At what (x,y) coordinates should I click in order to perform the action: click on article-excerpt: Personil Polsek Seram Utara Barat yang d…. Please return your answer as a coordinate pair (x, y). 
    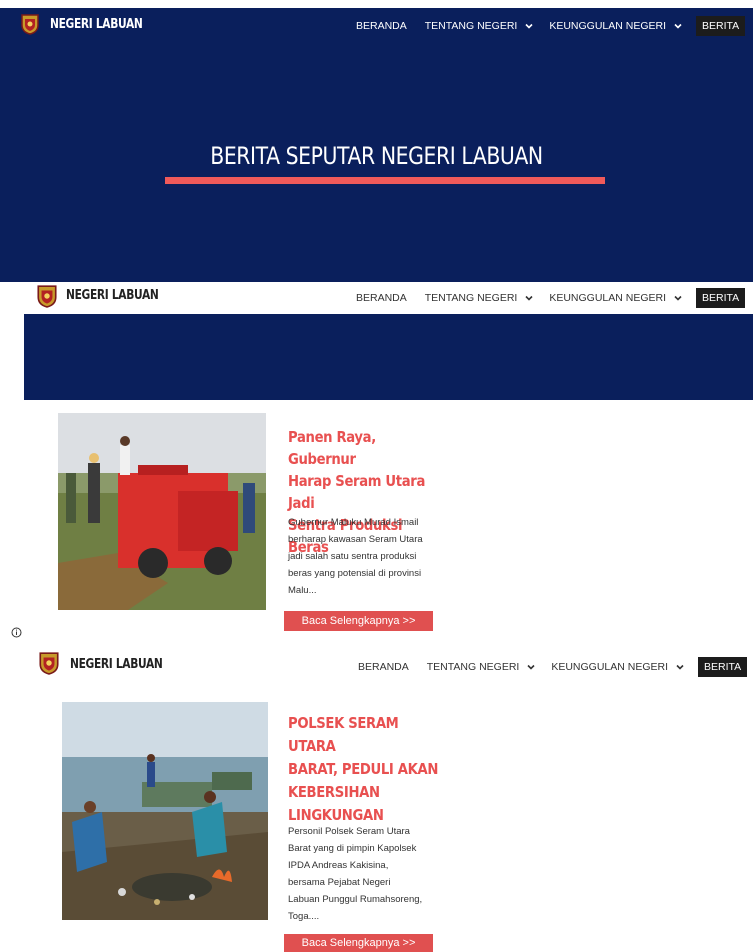
    Looking at the image, I should click on (355, 874).